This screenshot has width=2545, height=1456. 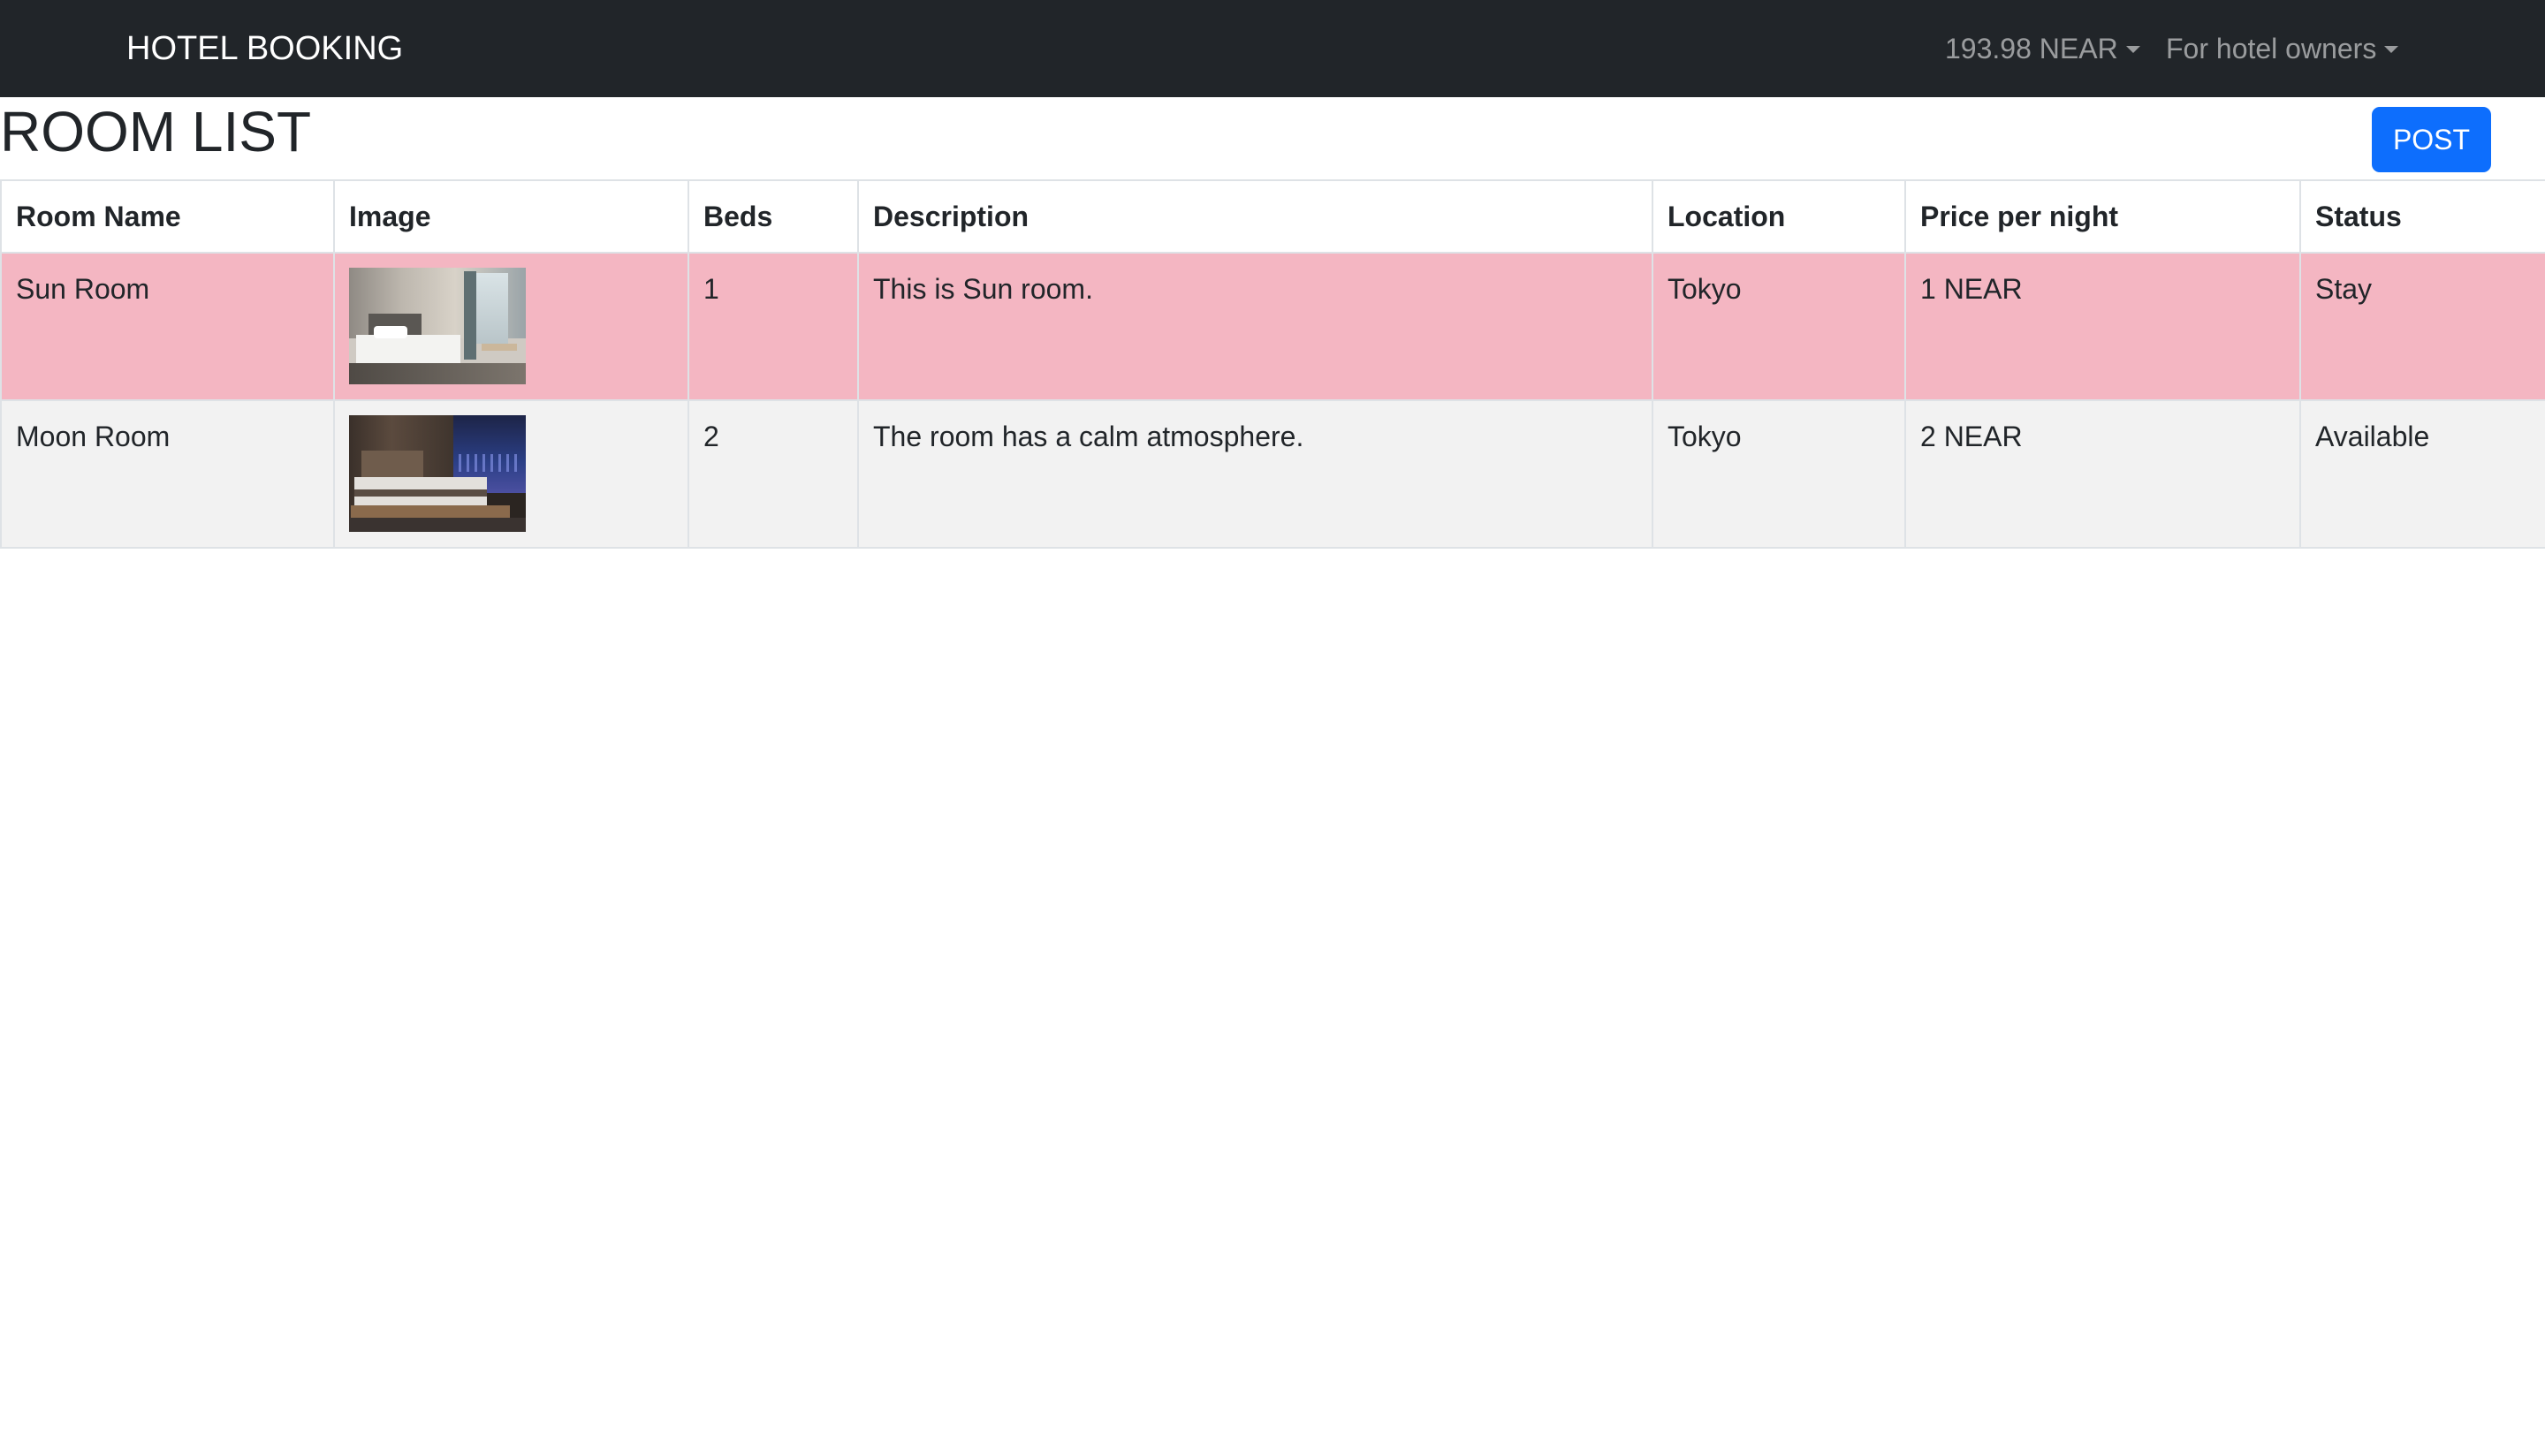 I want to click on header-description: Description, so click(x=1255, y=216).